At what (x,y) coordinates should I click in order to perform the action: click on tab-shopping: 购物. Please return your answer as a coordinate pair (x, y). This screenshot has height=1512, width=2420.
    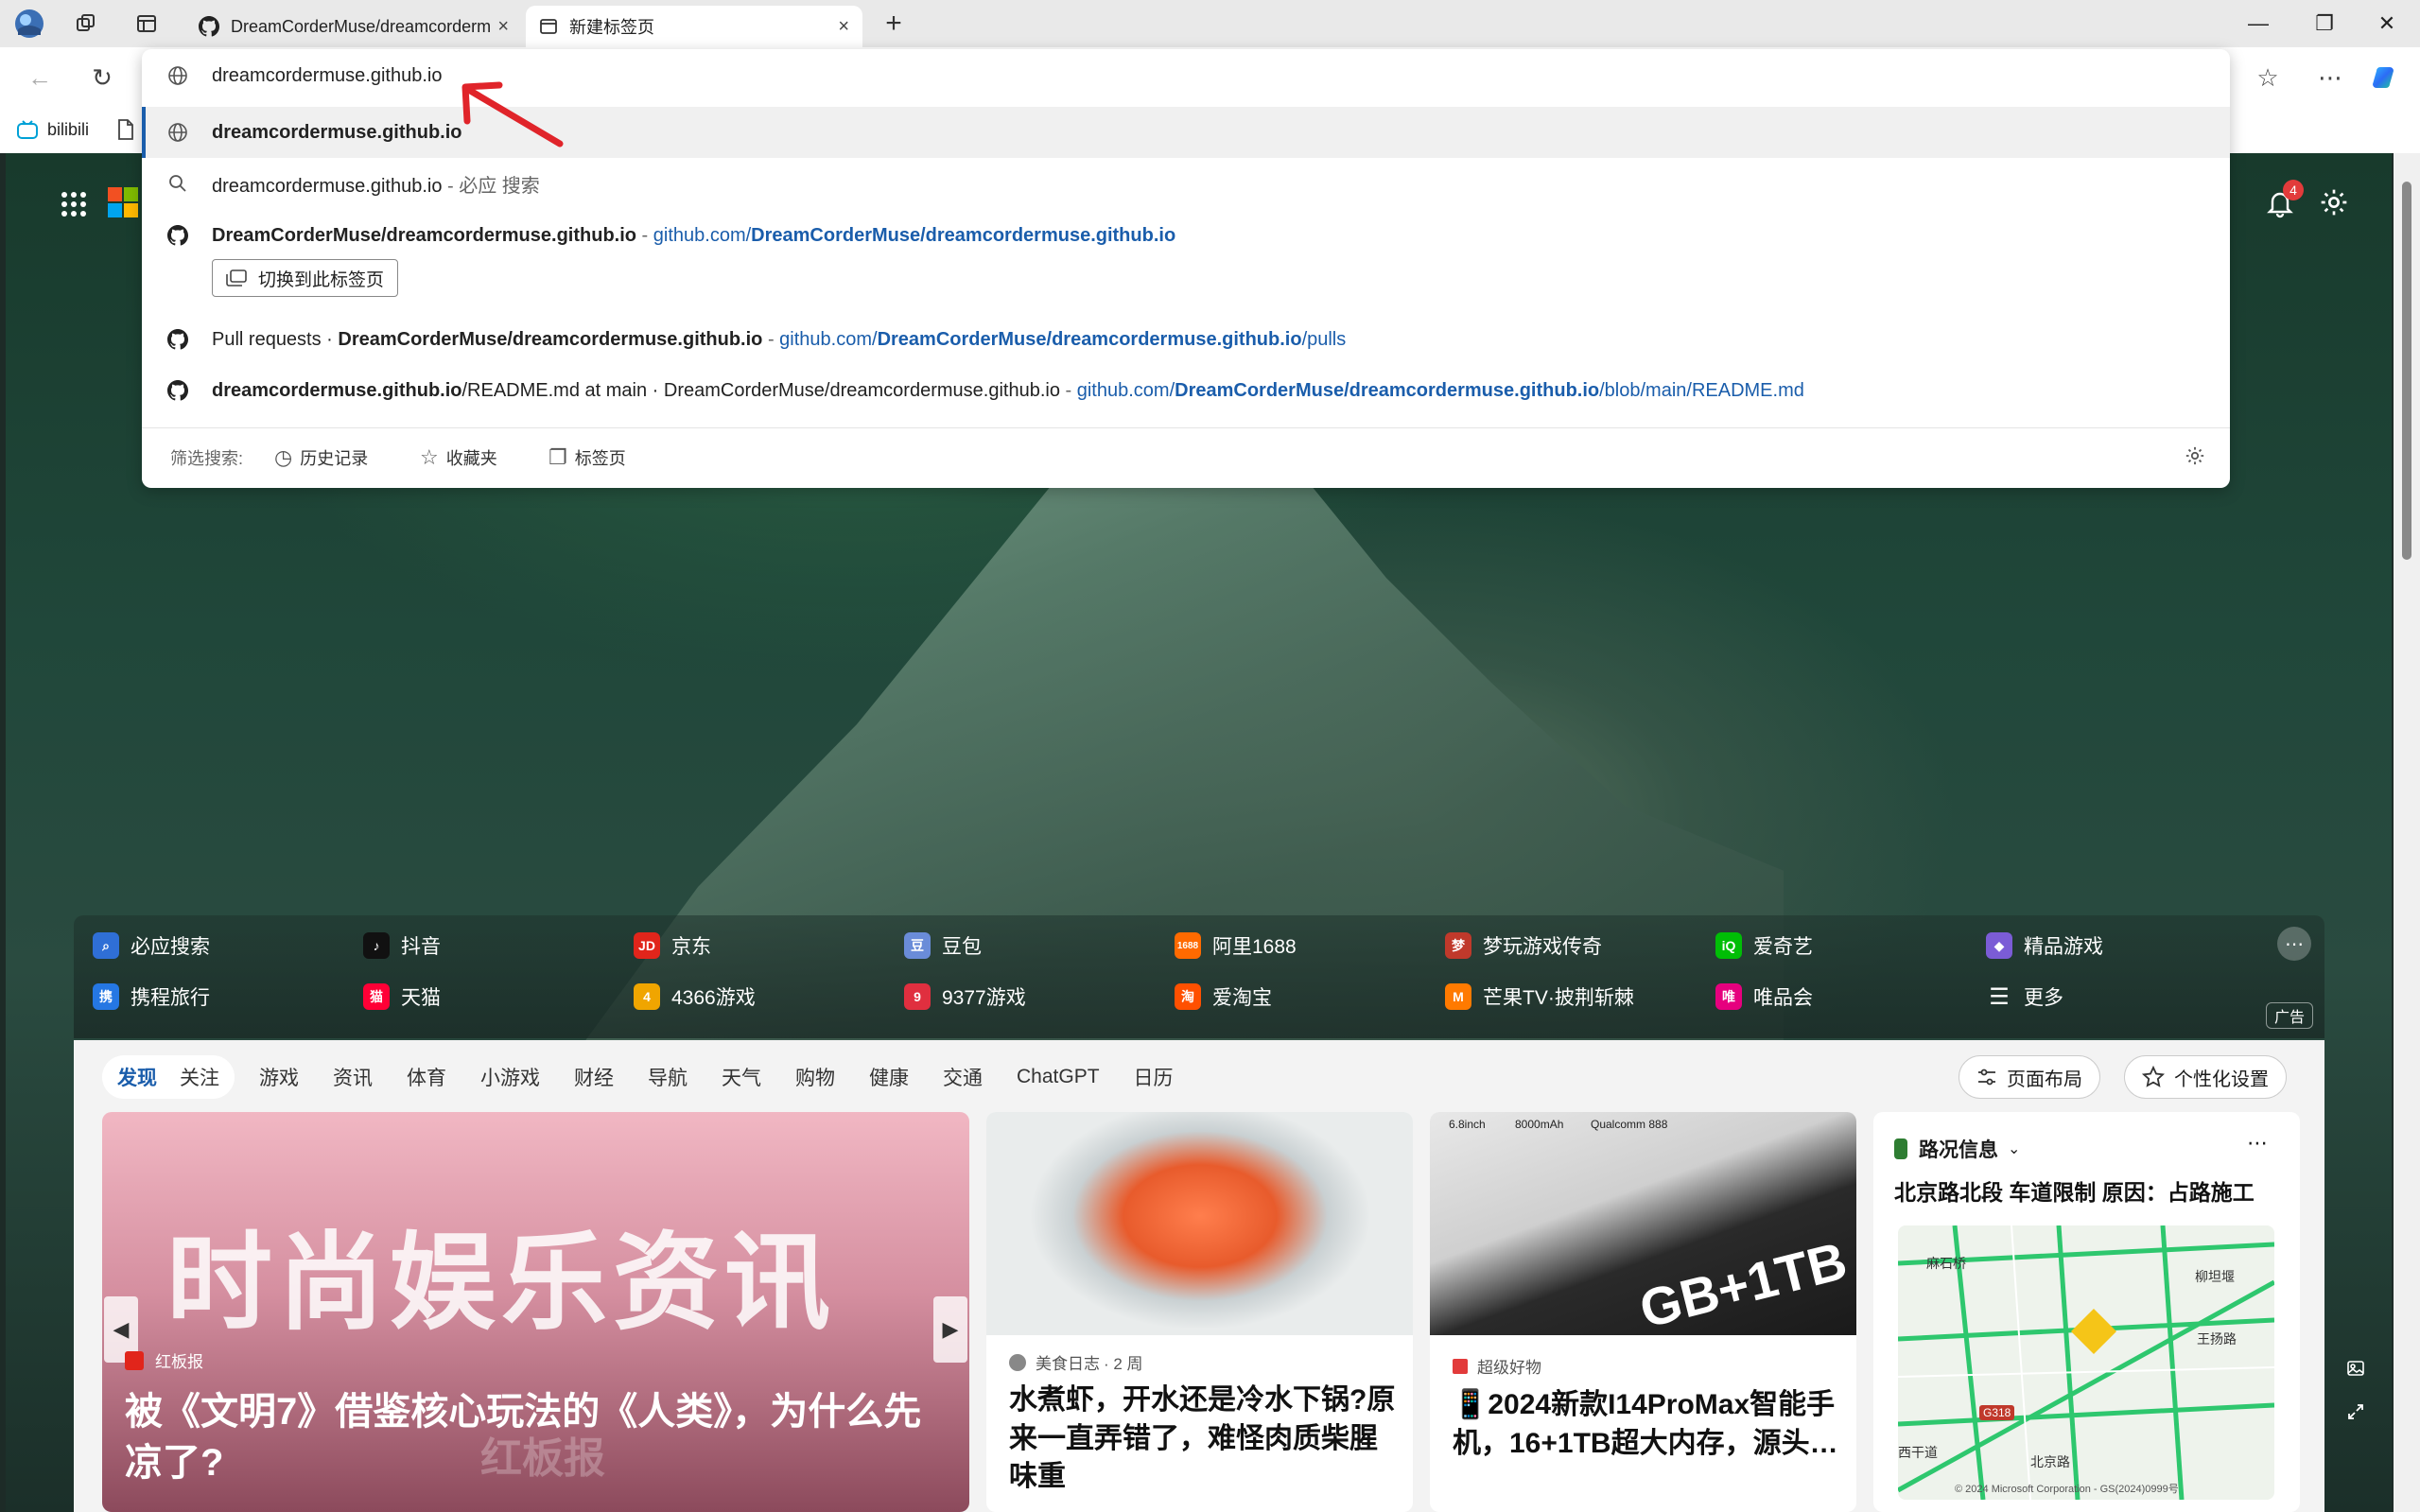
    Looking at the image, I should click on (815, 1077).